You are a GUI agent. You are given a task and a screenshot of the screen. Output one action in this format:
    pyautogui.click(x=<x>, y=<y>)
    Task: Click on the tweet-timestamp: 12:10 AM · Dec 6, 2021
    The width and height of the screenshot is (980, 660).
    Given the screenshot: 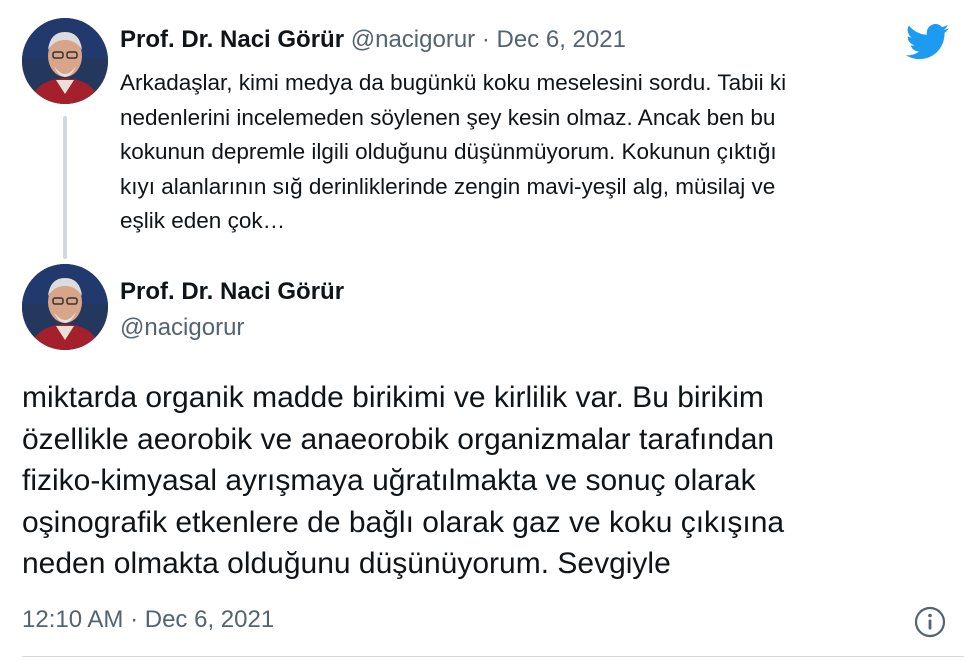 What is the action you would take?
    pyautogui.click(x=148, y=620)
    